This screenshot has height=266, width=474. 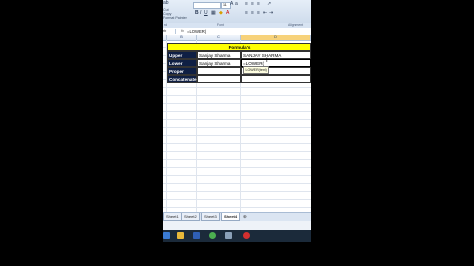 What do you see at coordinates (182, 63) in the screenshot?
I see `row-label-lower: Lower` at bounding box center [182, 63].